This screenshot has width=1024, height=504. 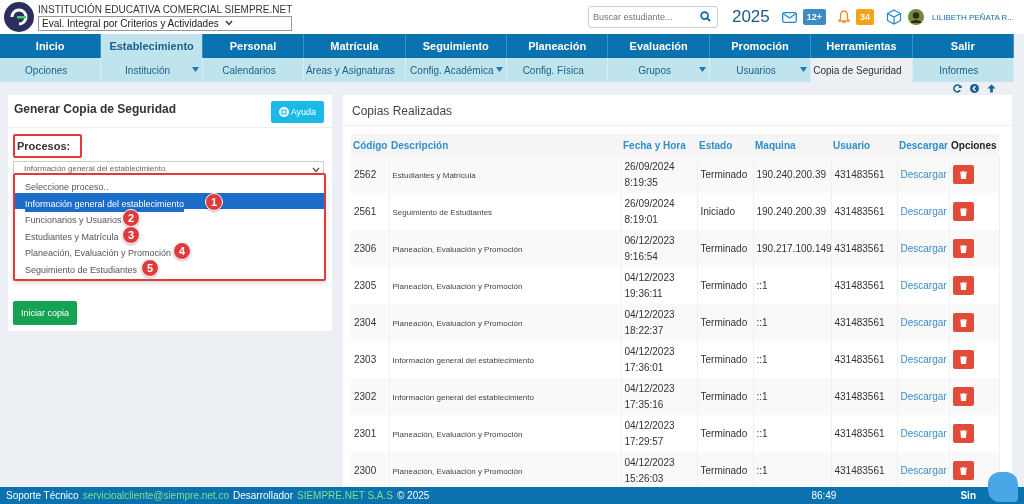 What do you see at coordinates (131, 234) in the screenshot?
I see `step-marker: 3` at bounding box center [131, 234].